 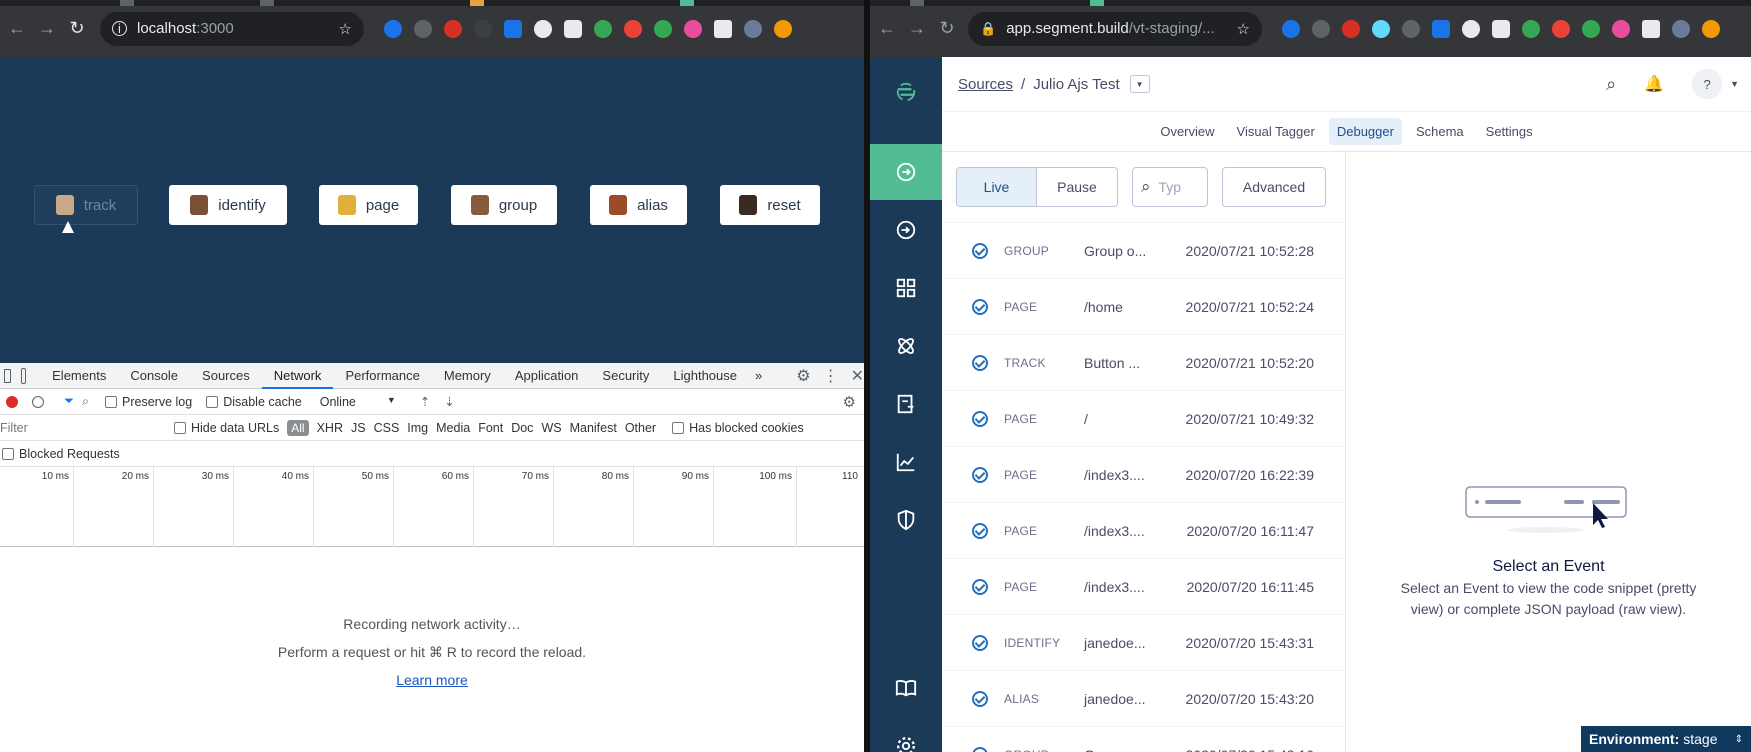 What do you see at coordinates (803, 376) in the screenshot?
I see `settings-gear-icon: ⚙` at bounding box center [803, 376].